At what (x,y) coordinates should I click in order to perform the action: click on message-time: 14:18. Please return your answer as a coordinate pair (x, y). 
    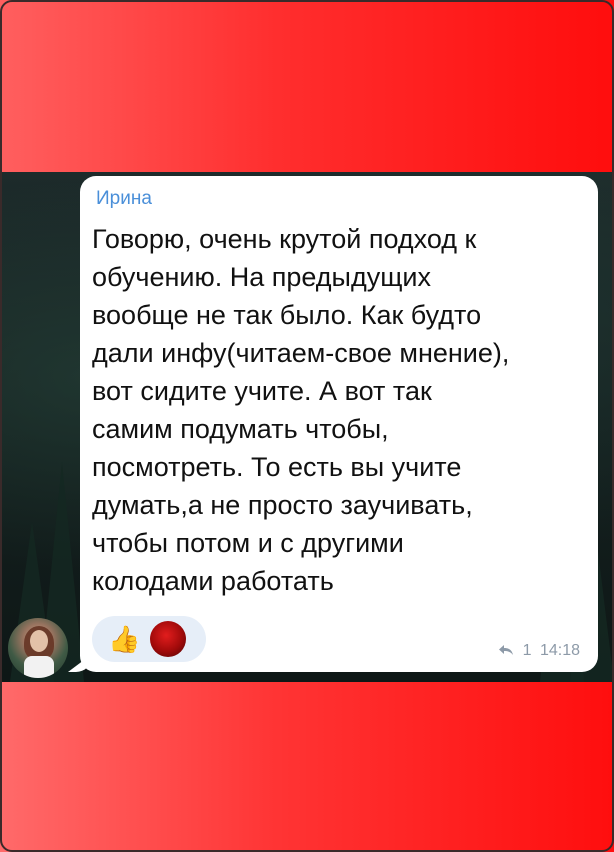
    Looking at the image, I should click on (559, 650).